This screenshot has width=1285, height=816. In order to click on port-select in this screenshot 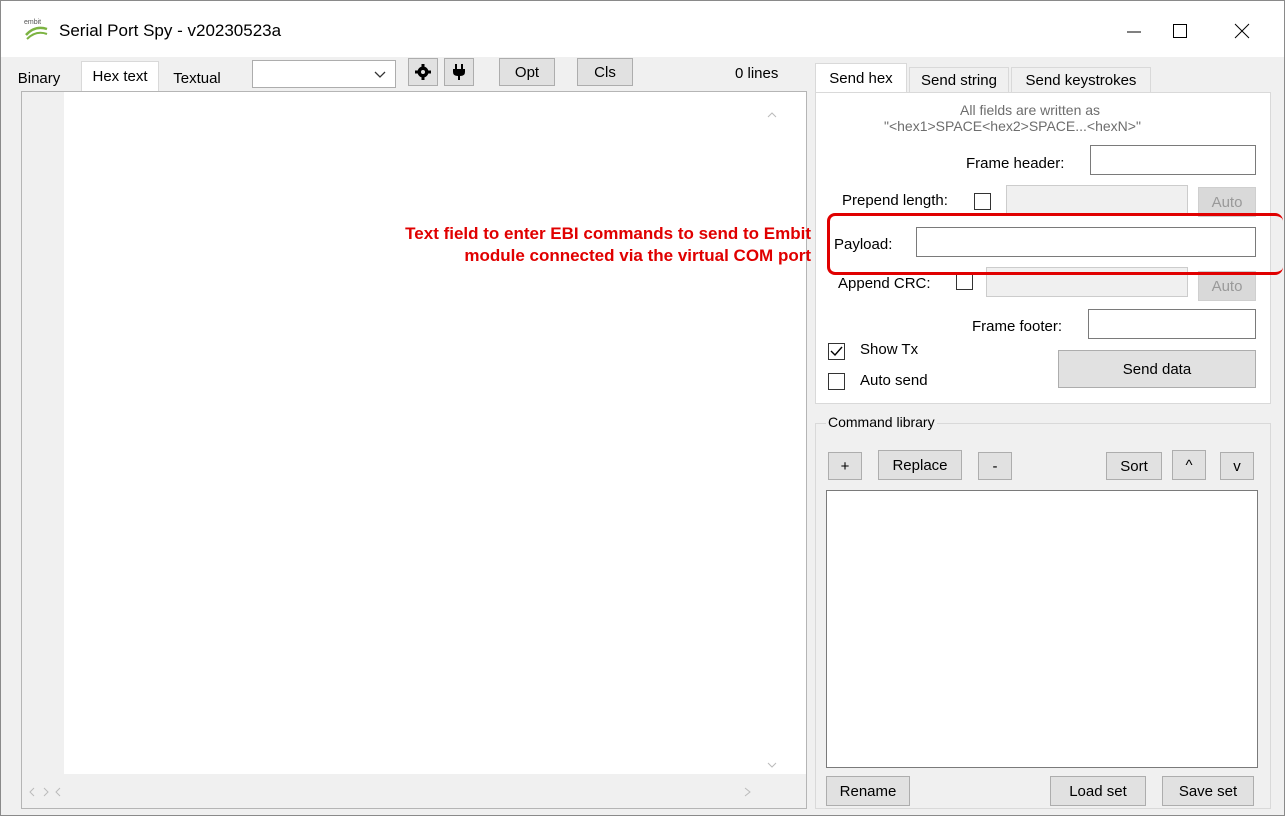, I will do `click(324, 74)`.